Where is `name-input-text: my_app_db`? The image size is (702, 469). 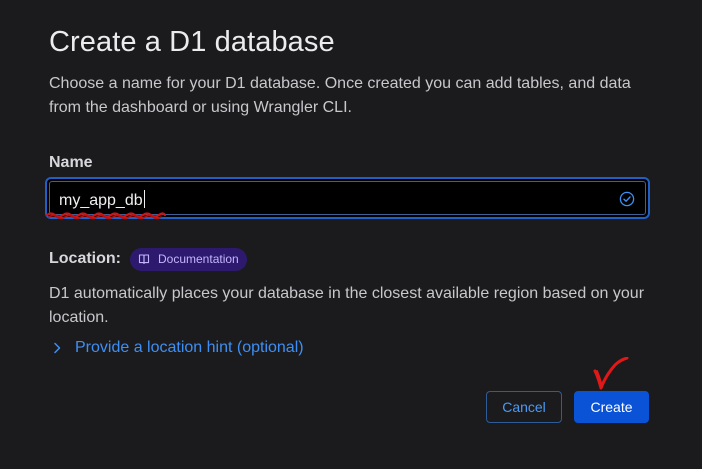 name-input-text: my_app_db is located at coordinates (101, 200).